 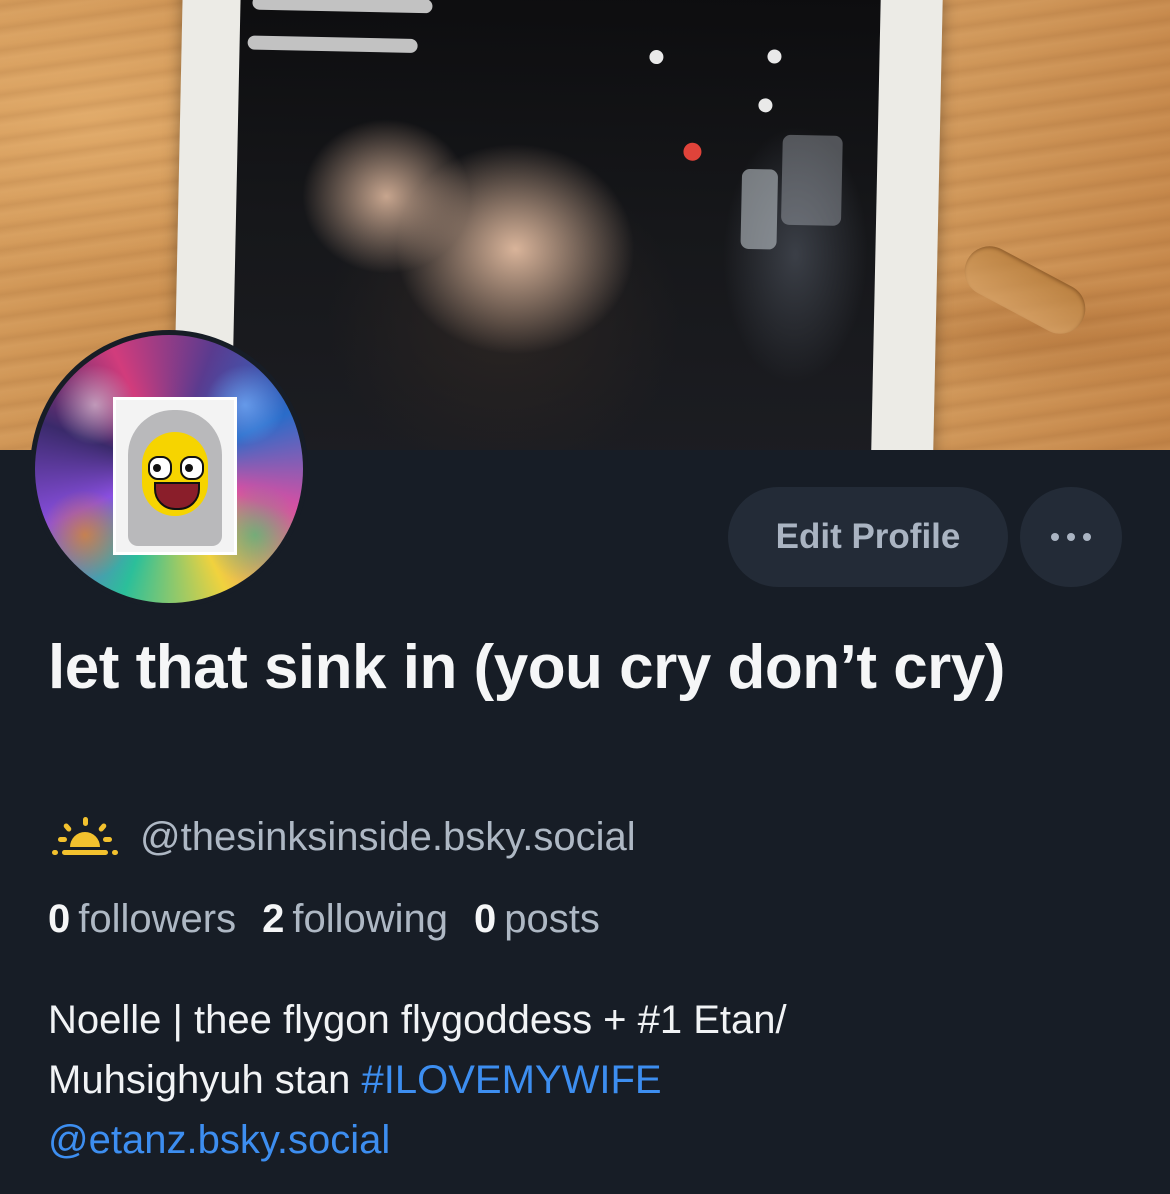 I want to click on followers-stat: 0 followers, so click(x=142, y=919).